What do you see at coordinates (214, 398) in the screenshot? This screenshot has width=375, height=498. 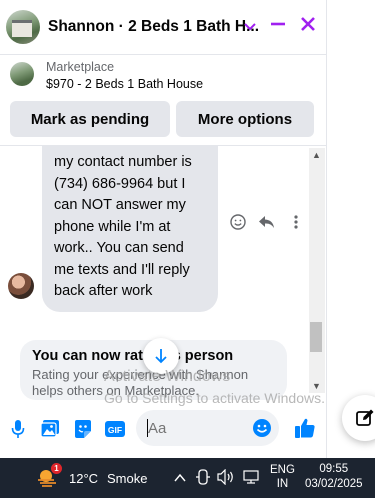 I see `activate-windows-text: Go to Settings to activate Windows.` at bounding box center [214, 398].